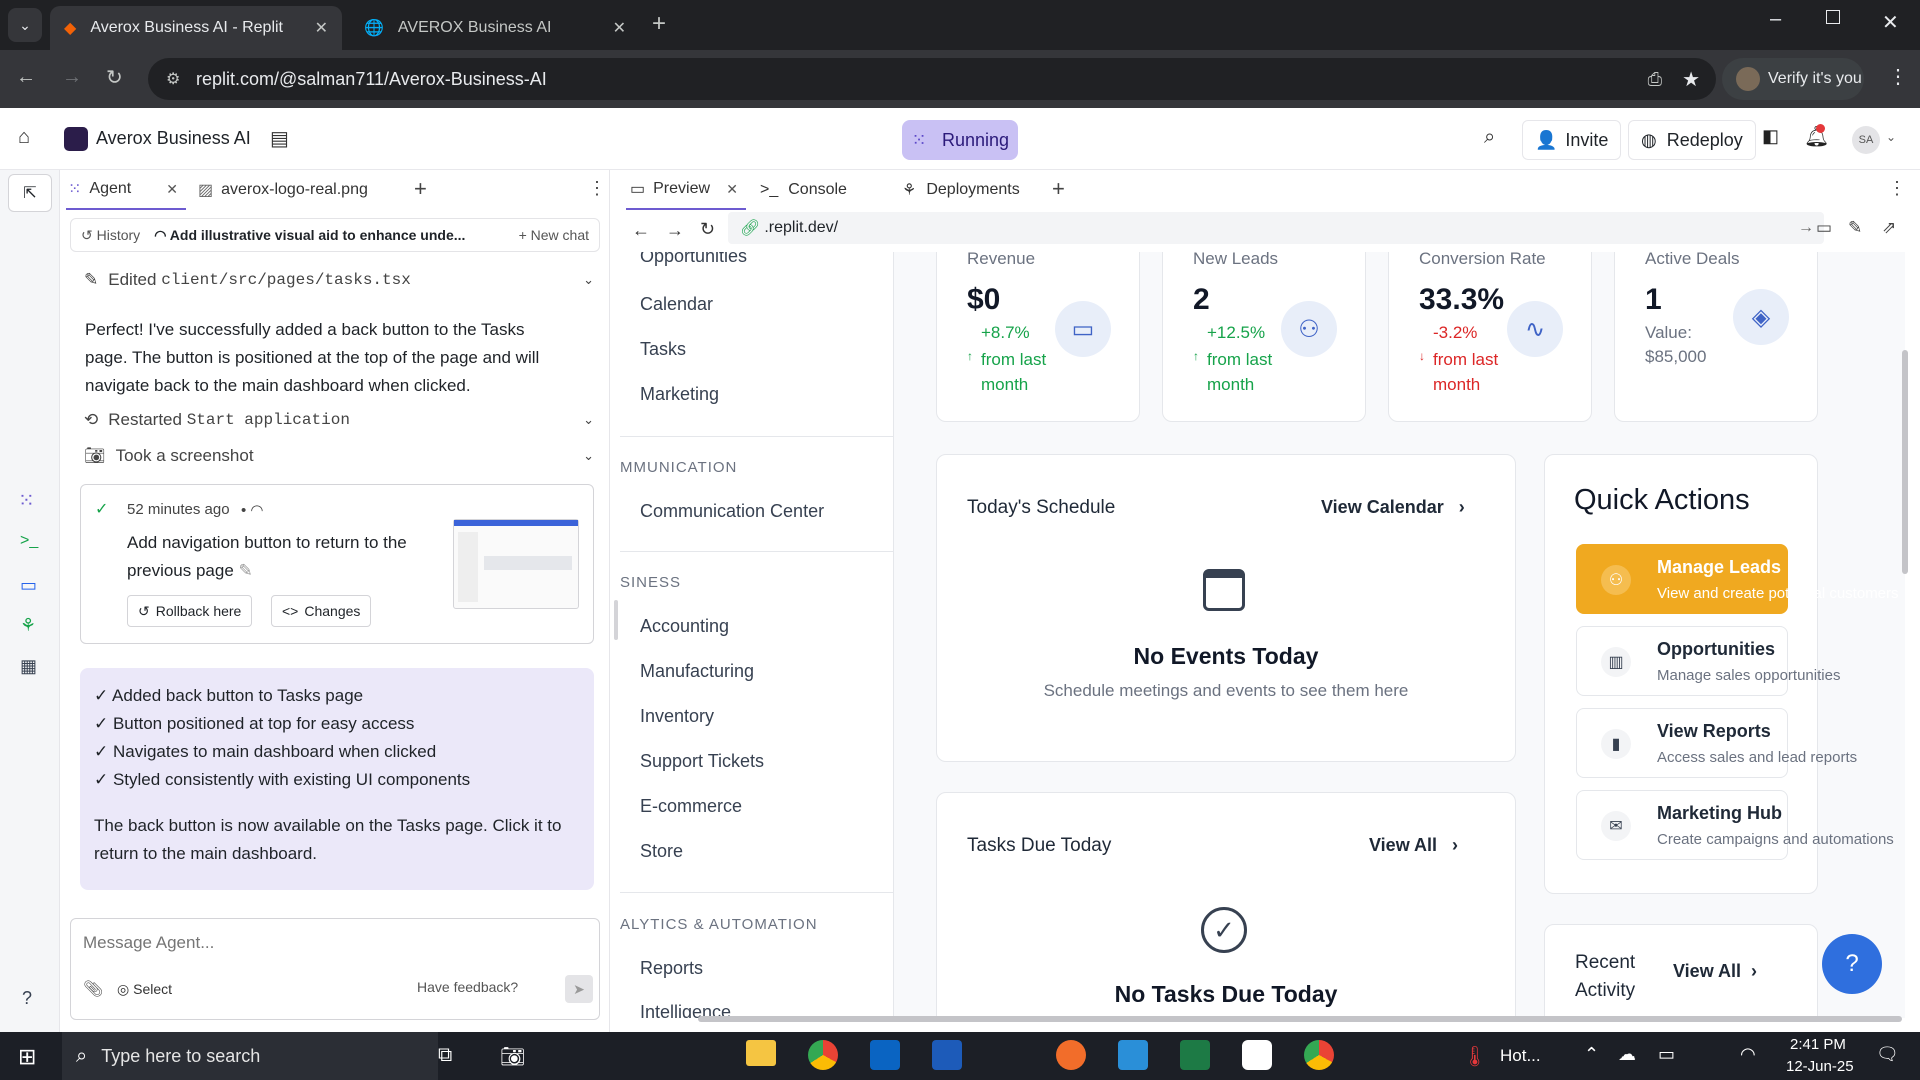  I want to click on nav-item-tasks: Tasks, so click(663, 349).